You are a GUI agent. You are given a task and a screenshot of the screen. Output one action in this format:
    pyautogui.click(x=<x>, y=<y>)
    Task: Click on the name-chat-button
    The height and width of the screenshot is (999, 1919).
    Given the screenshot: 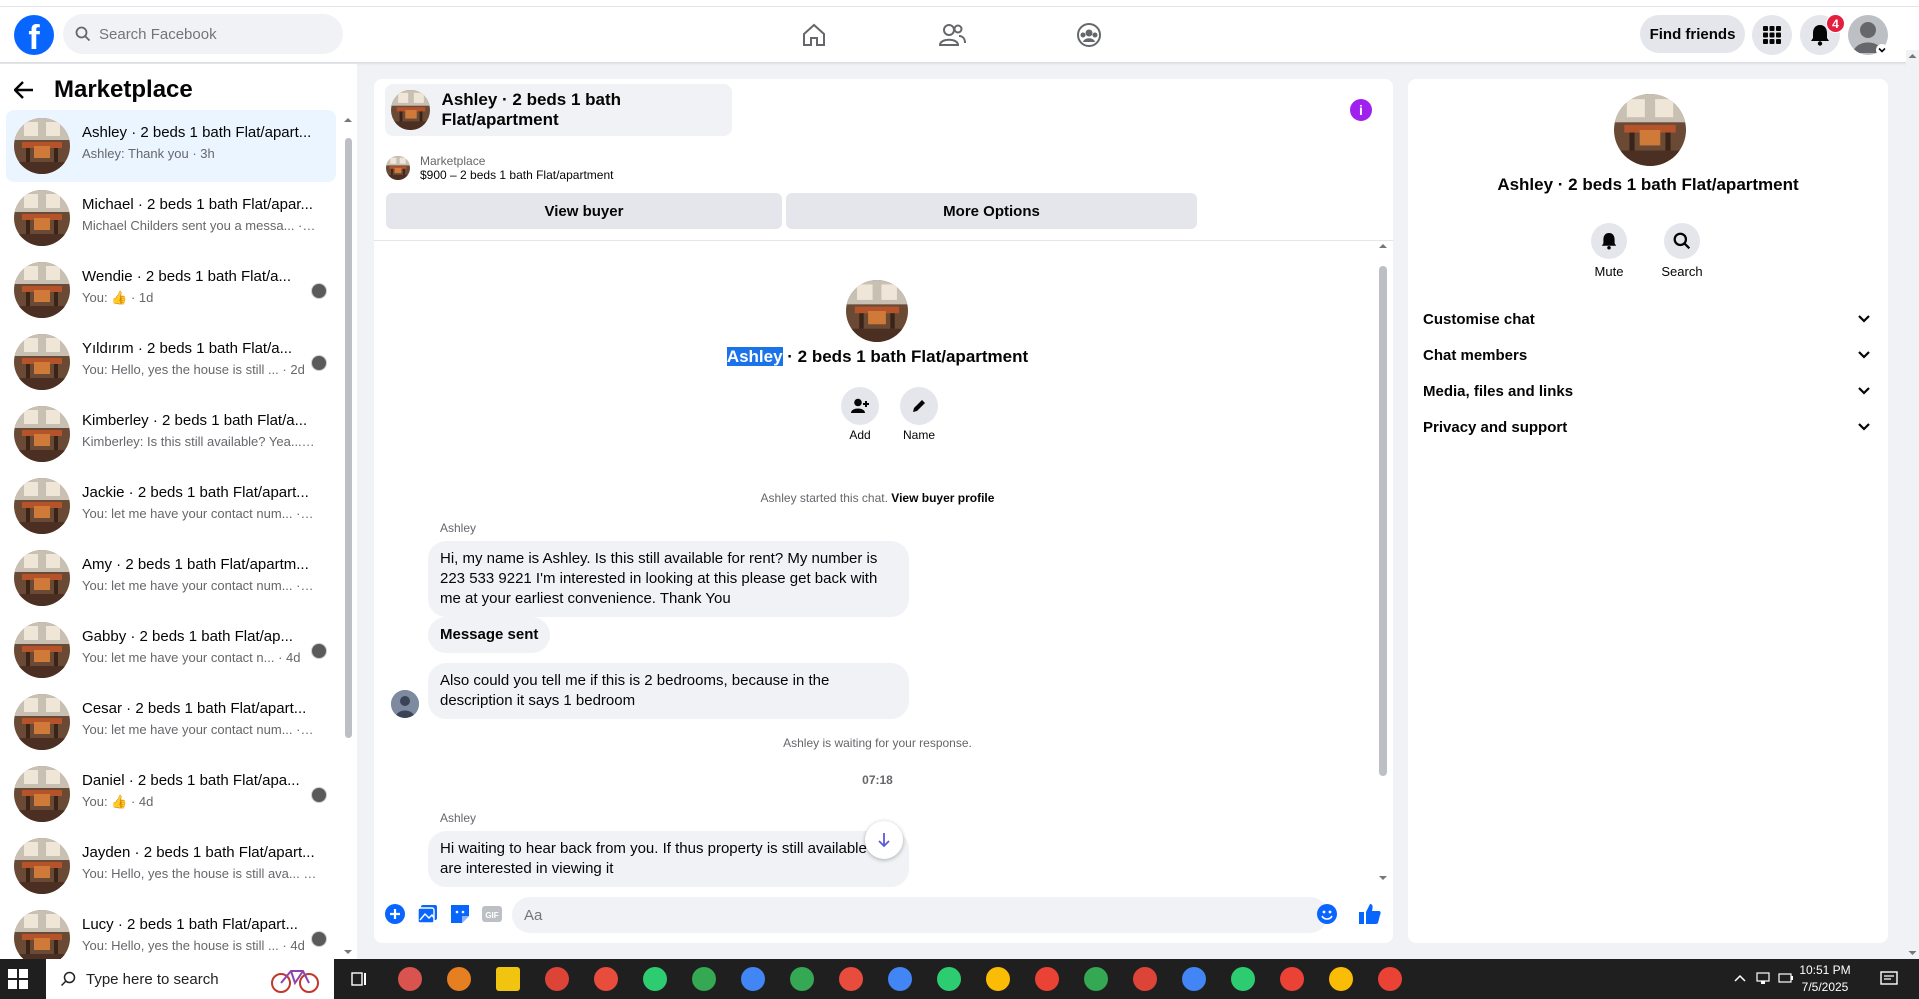 What is the action you would take?
    pyautogui.click(x=919, y=406)
    